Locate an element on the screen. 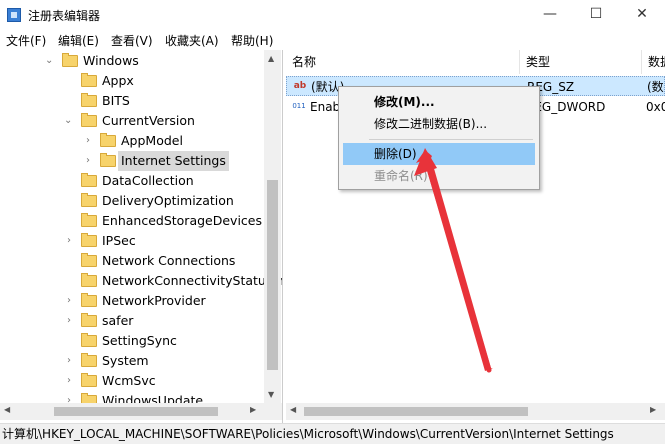 Image resolution: width=665 pixels, height=444 pixels. tree-label: IPSec is located at coordinates (119, 240).